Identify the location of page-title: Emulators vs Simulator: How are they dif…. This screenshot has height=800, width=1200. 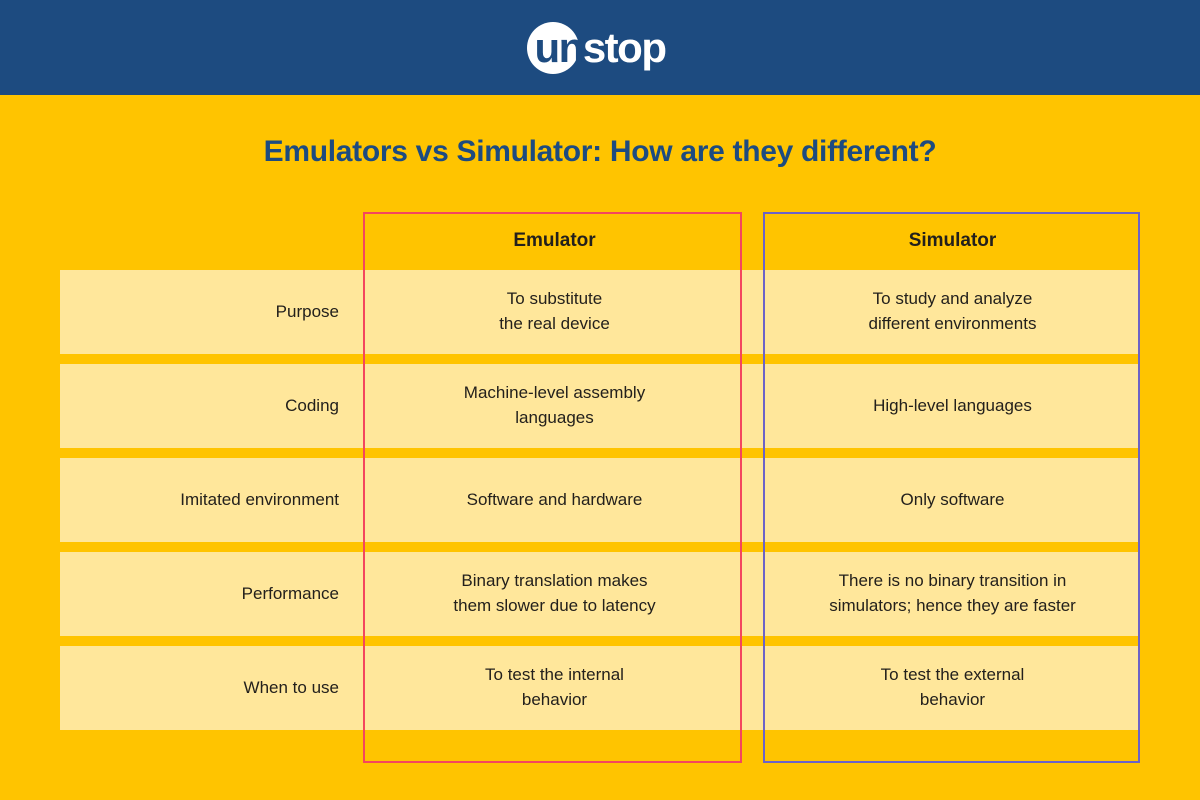
(600, 151).